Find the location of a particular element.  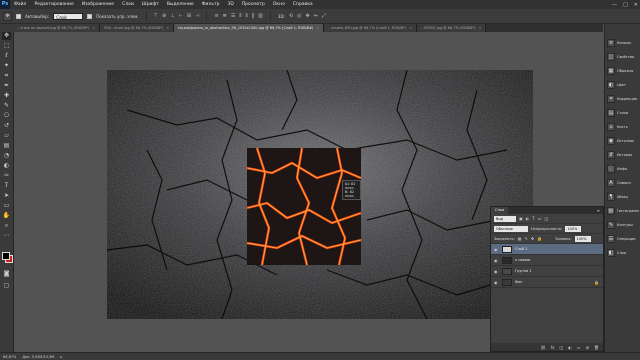

document-tab: ...83302.jpg @ 66,7% (RGB/8*) × is located at coordinates (452, 28).